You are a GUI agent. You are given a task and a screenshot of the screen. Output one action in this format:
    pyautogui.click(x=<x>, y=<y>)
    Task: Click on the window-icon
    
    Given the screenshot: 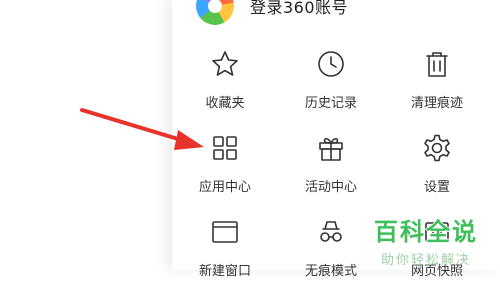 What is the action you would take?
    pyautogui.click(x=225, y=232)
    